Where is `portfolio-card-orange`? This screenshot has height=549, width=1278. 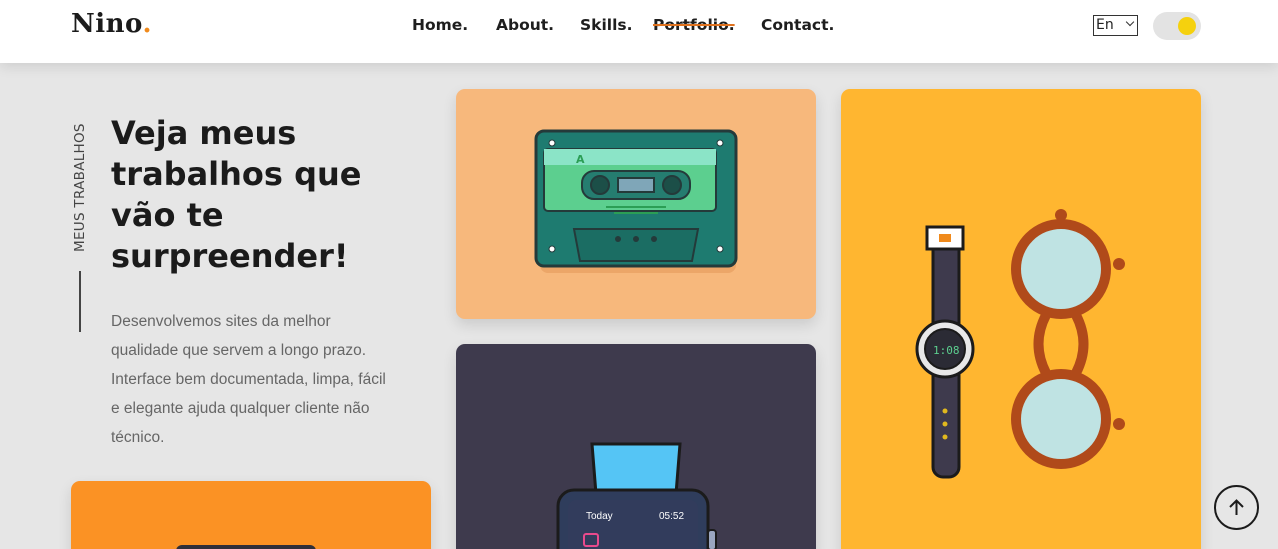 portfolio-card-orange is located at coordinates (251, 515).